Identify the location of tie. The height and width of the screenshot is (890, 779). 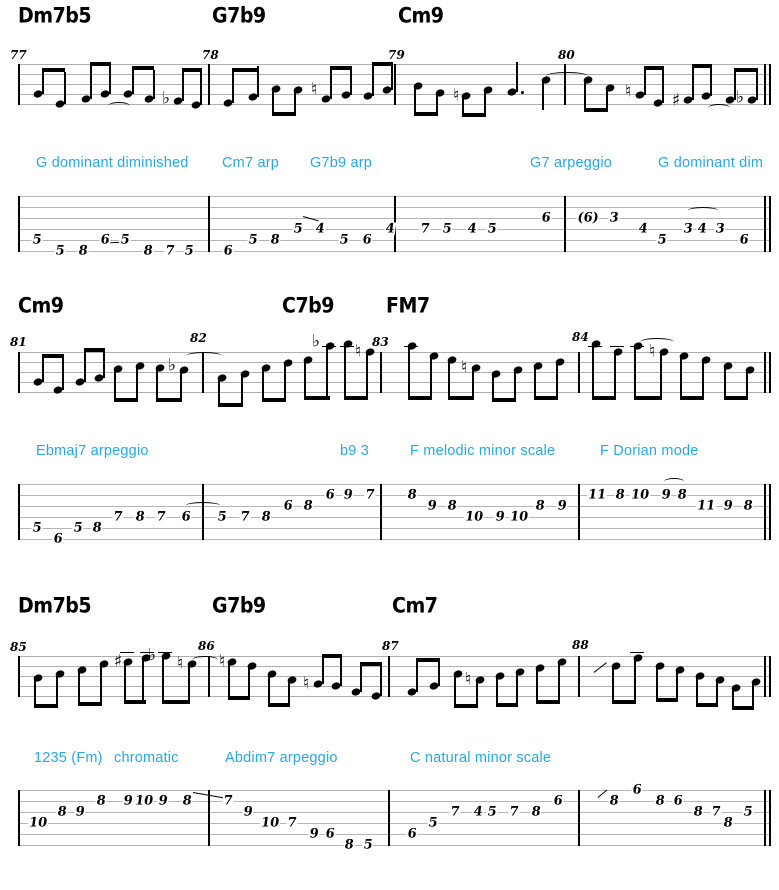
(567, 76).